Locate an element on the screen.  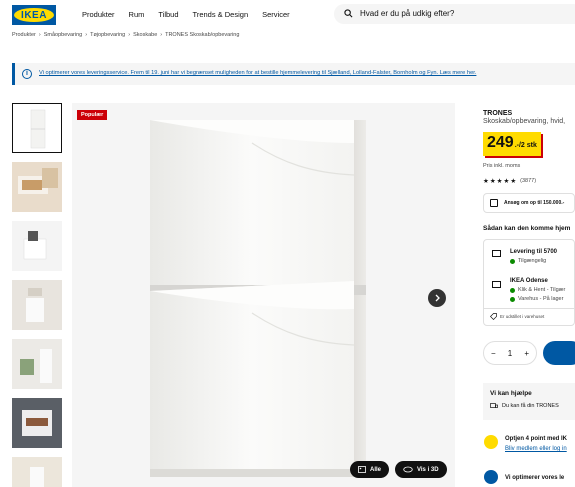
wall-thumbnail-image is located at coordinates (37, 472).